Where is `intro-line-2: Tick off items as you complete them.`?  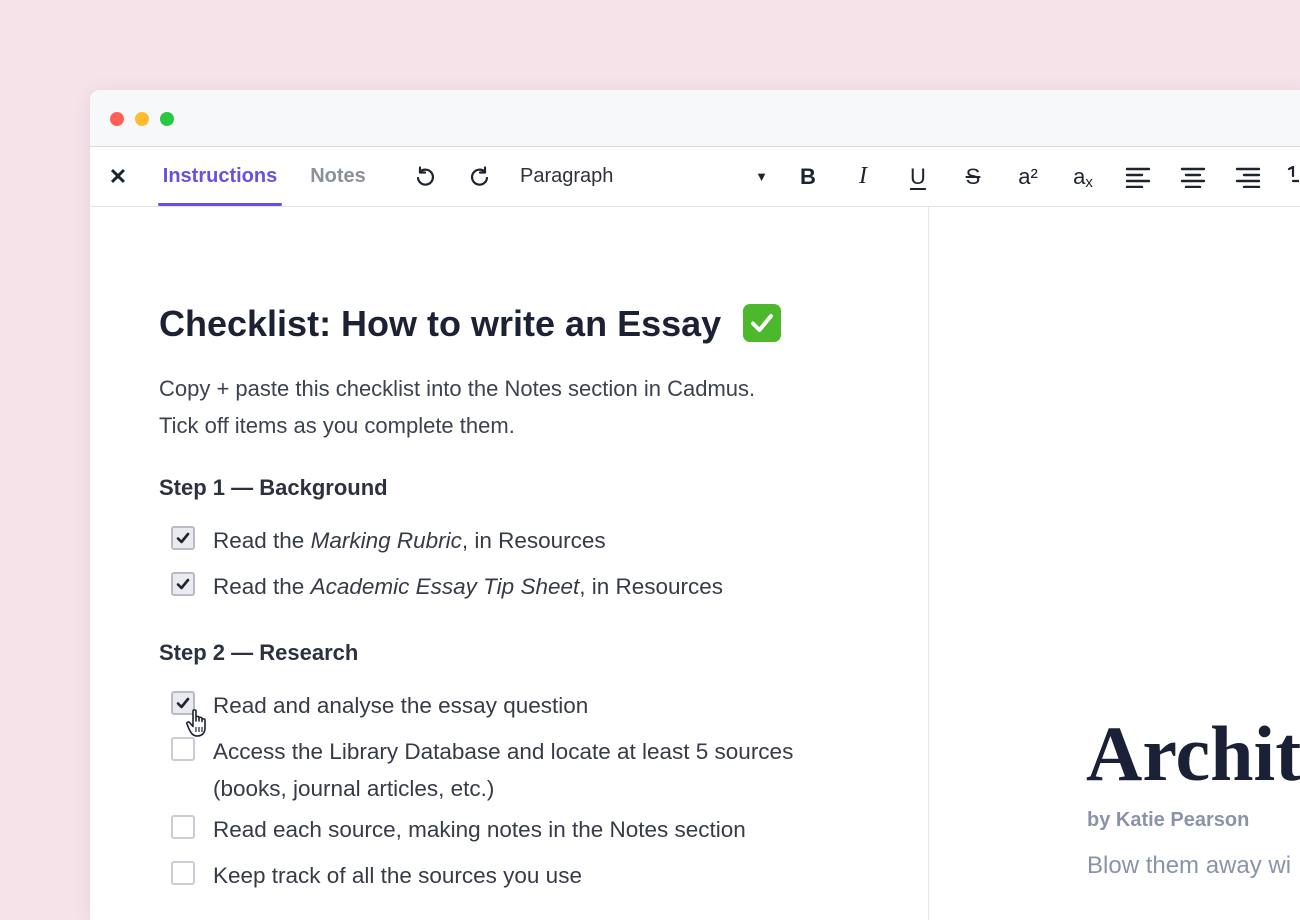
intro-line-2: Tick off items as you complete them. is located at coordinates (337, 425).